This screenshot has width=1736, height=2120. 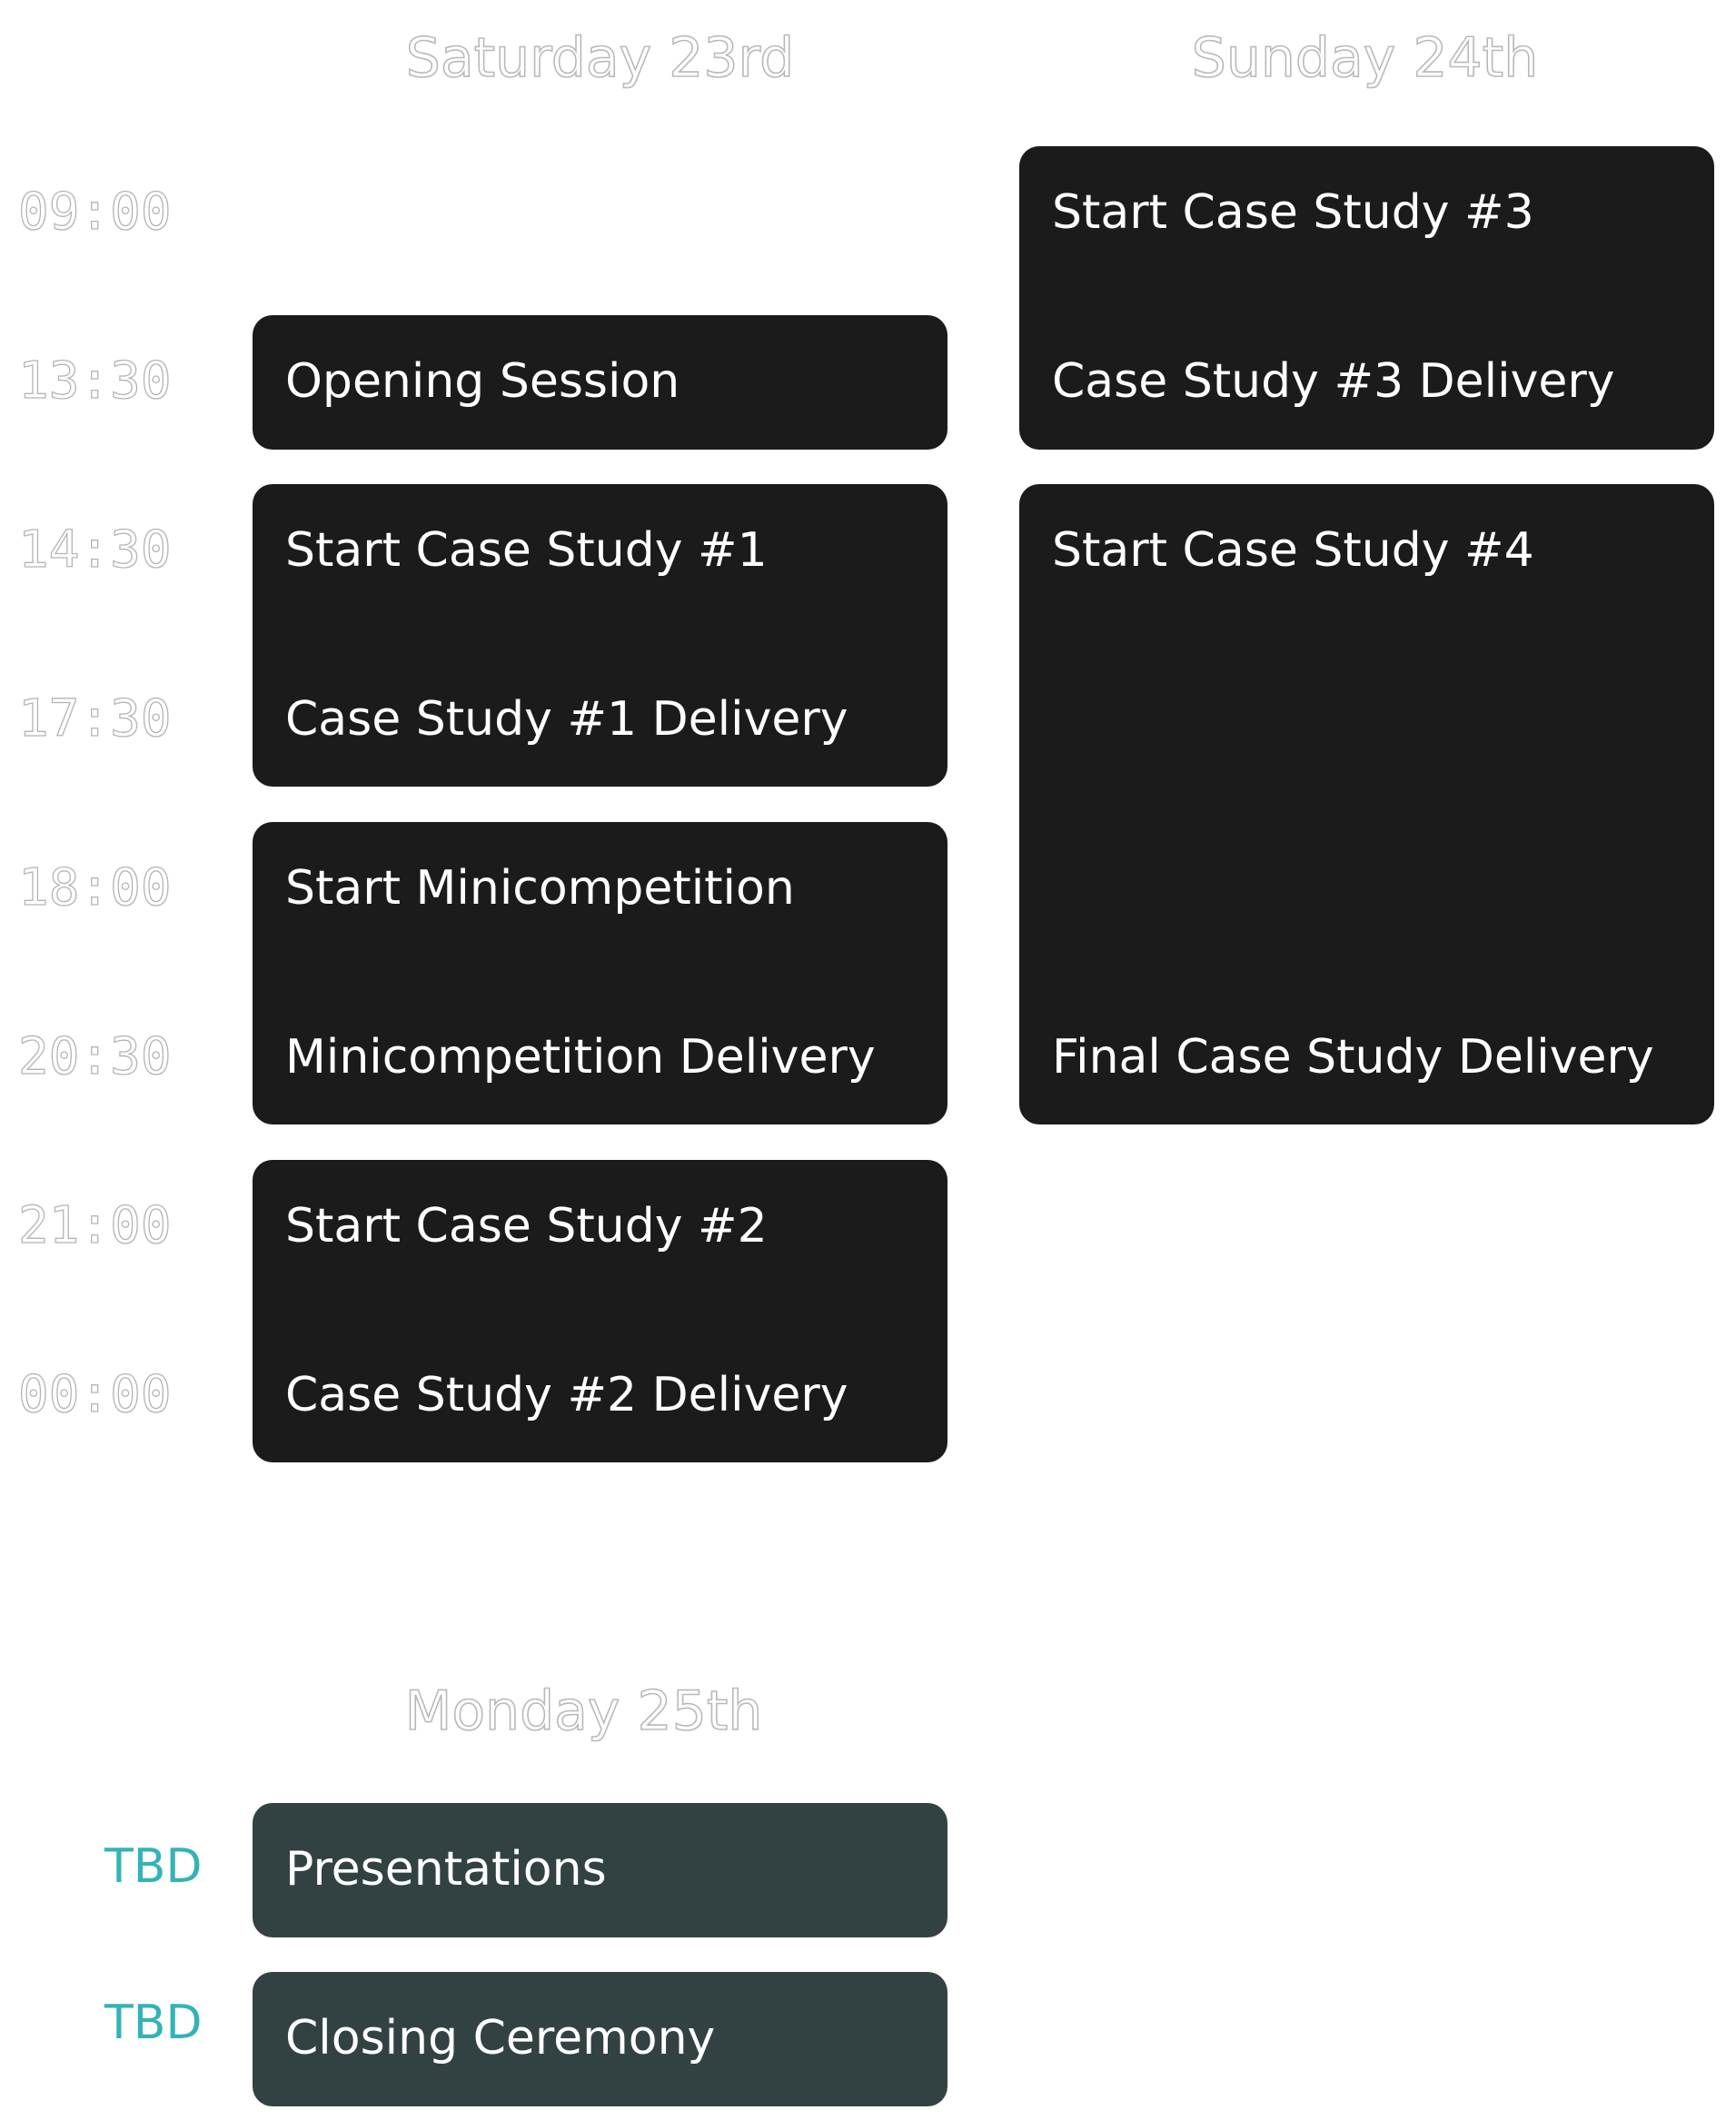 What do you see at coordinates (94, 887) in the screenshot?
I see `time-label: 18:00` at bounding box center [94, 887].